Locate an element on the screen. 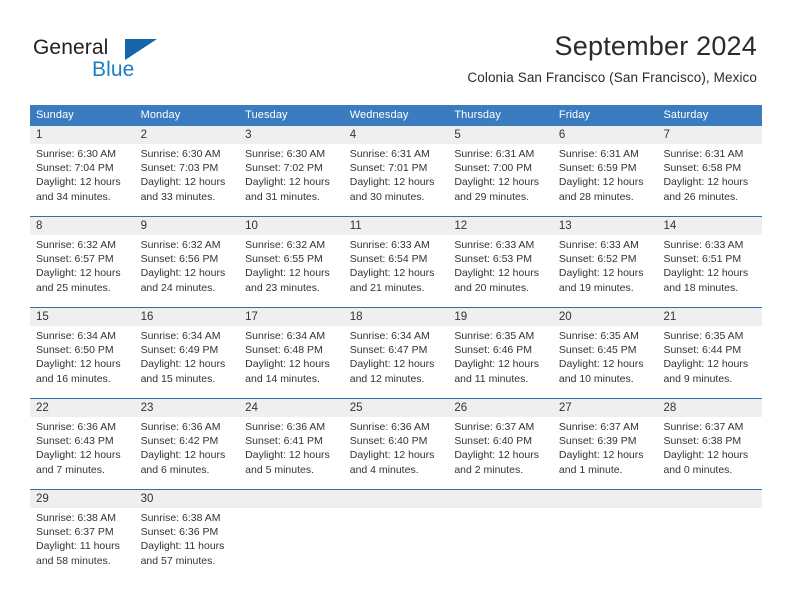 This screenshot has width=792, height=612. day-number-9: 9 is located at coordinates (187, 226).